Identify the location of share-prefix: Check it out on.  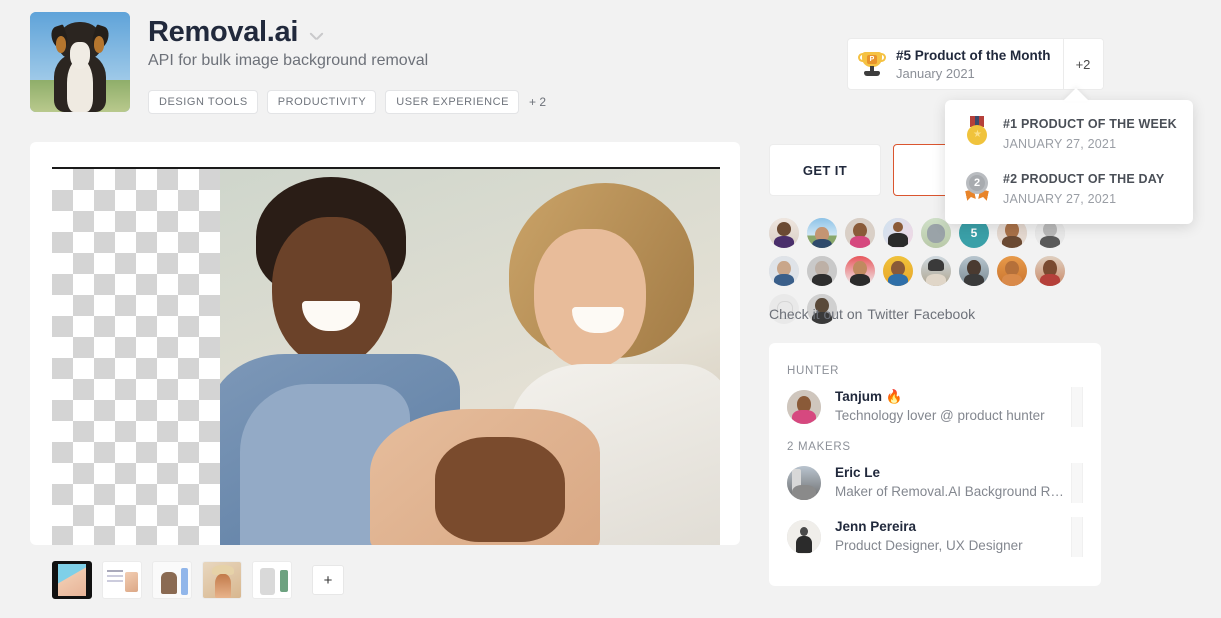
(816, 314).